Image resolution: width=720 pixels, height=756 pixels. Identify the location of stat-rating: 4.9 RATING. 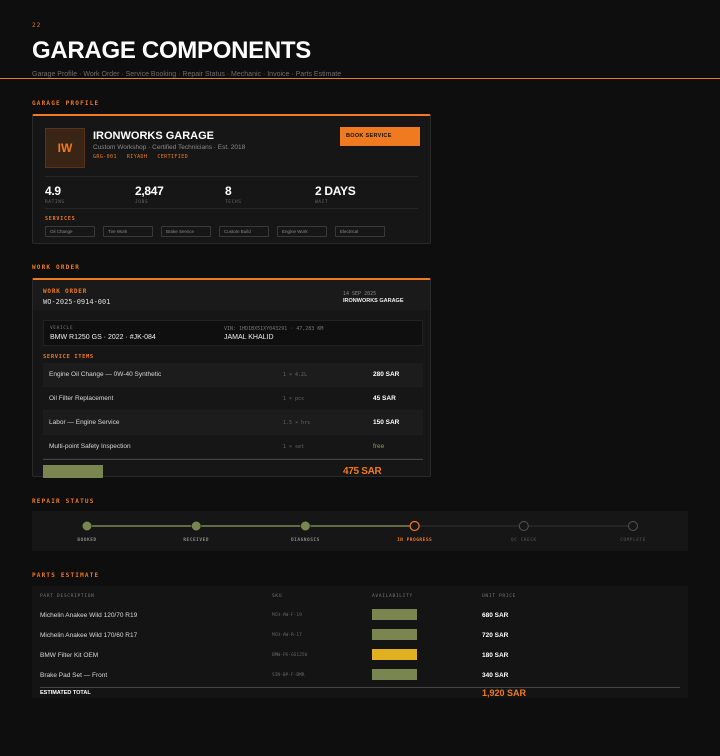
(90, 194).